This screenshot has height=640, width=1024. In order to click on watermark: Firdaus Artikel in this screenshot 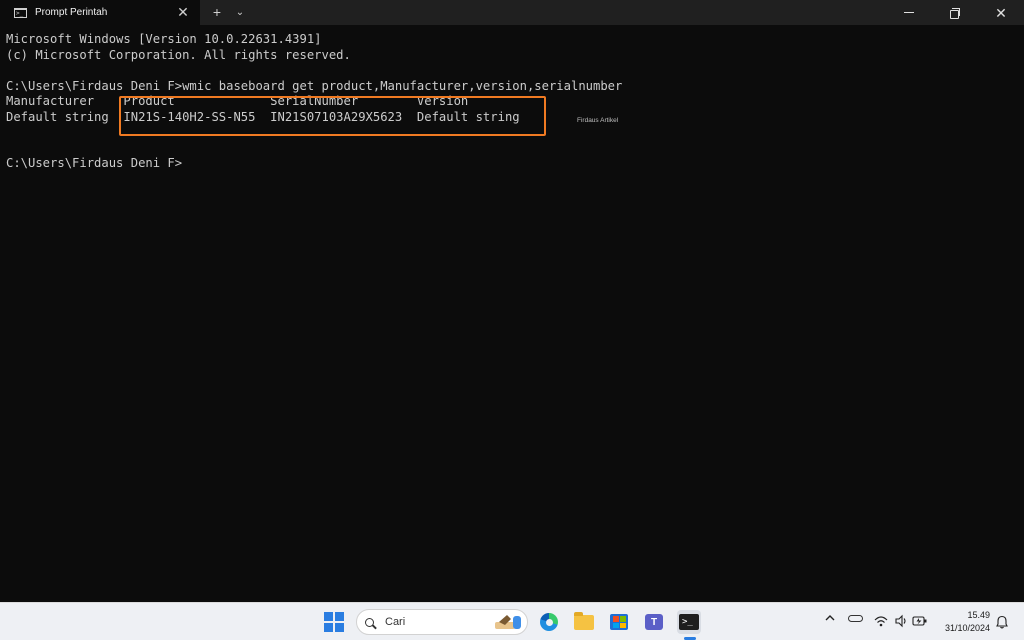, I will do `click(598, 120)`.